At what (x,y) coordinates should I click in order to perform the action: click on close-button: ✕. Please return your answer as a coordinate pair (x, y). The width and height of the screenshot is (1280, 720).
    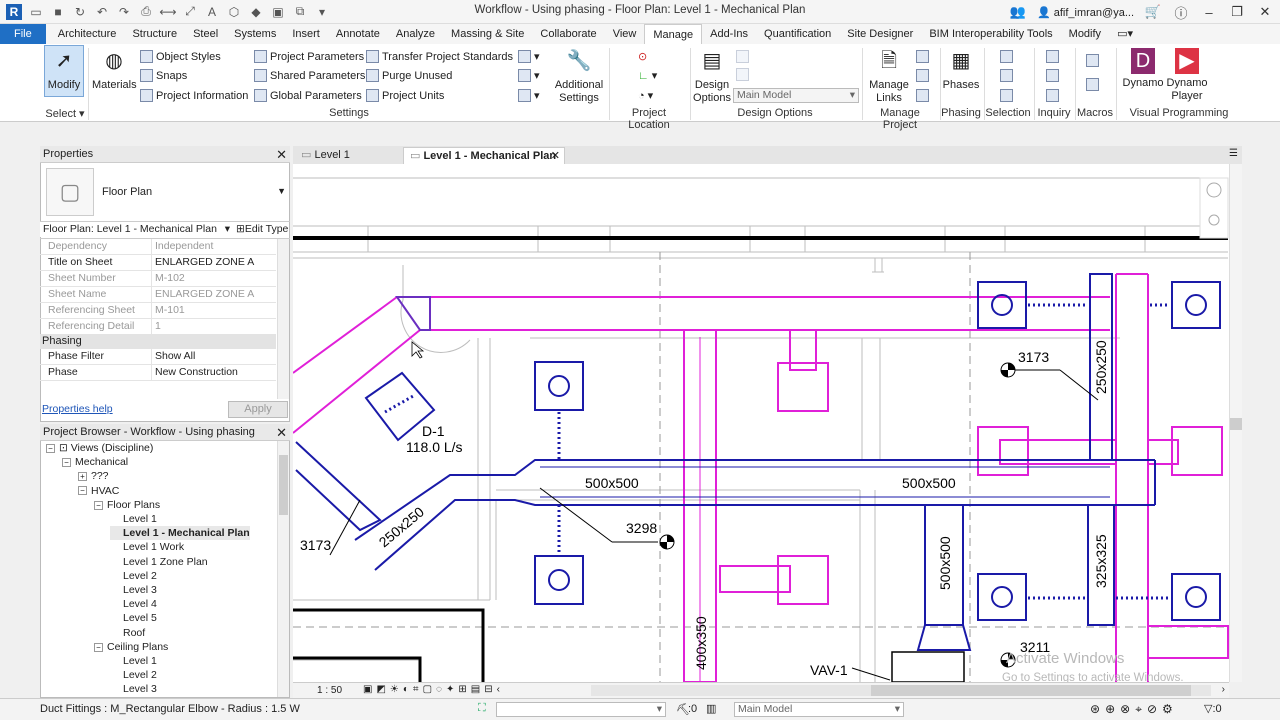
    Looking at the image, I should click on (1265, 12).